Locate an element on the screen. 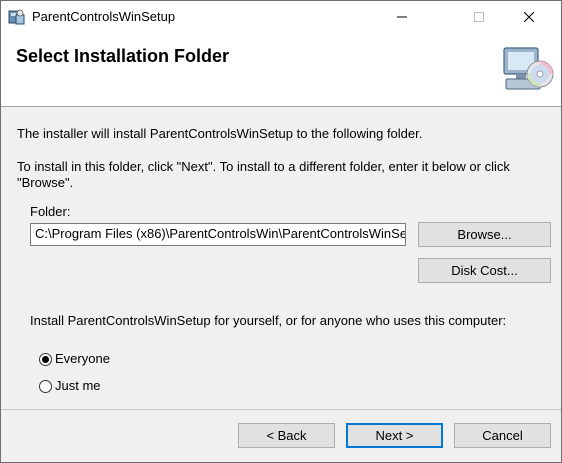 Image resolution: width=562 pixels, height=463 pixels. maximize-button is located at coordinates (479, 16).